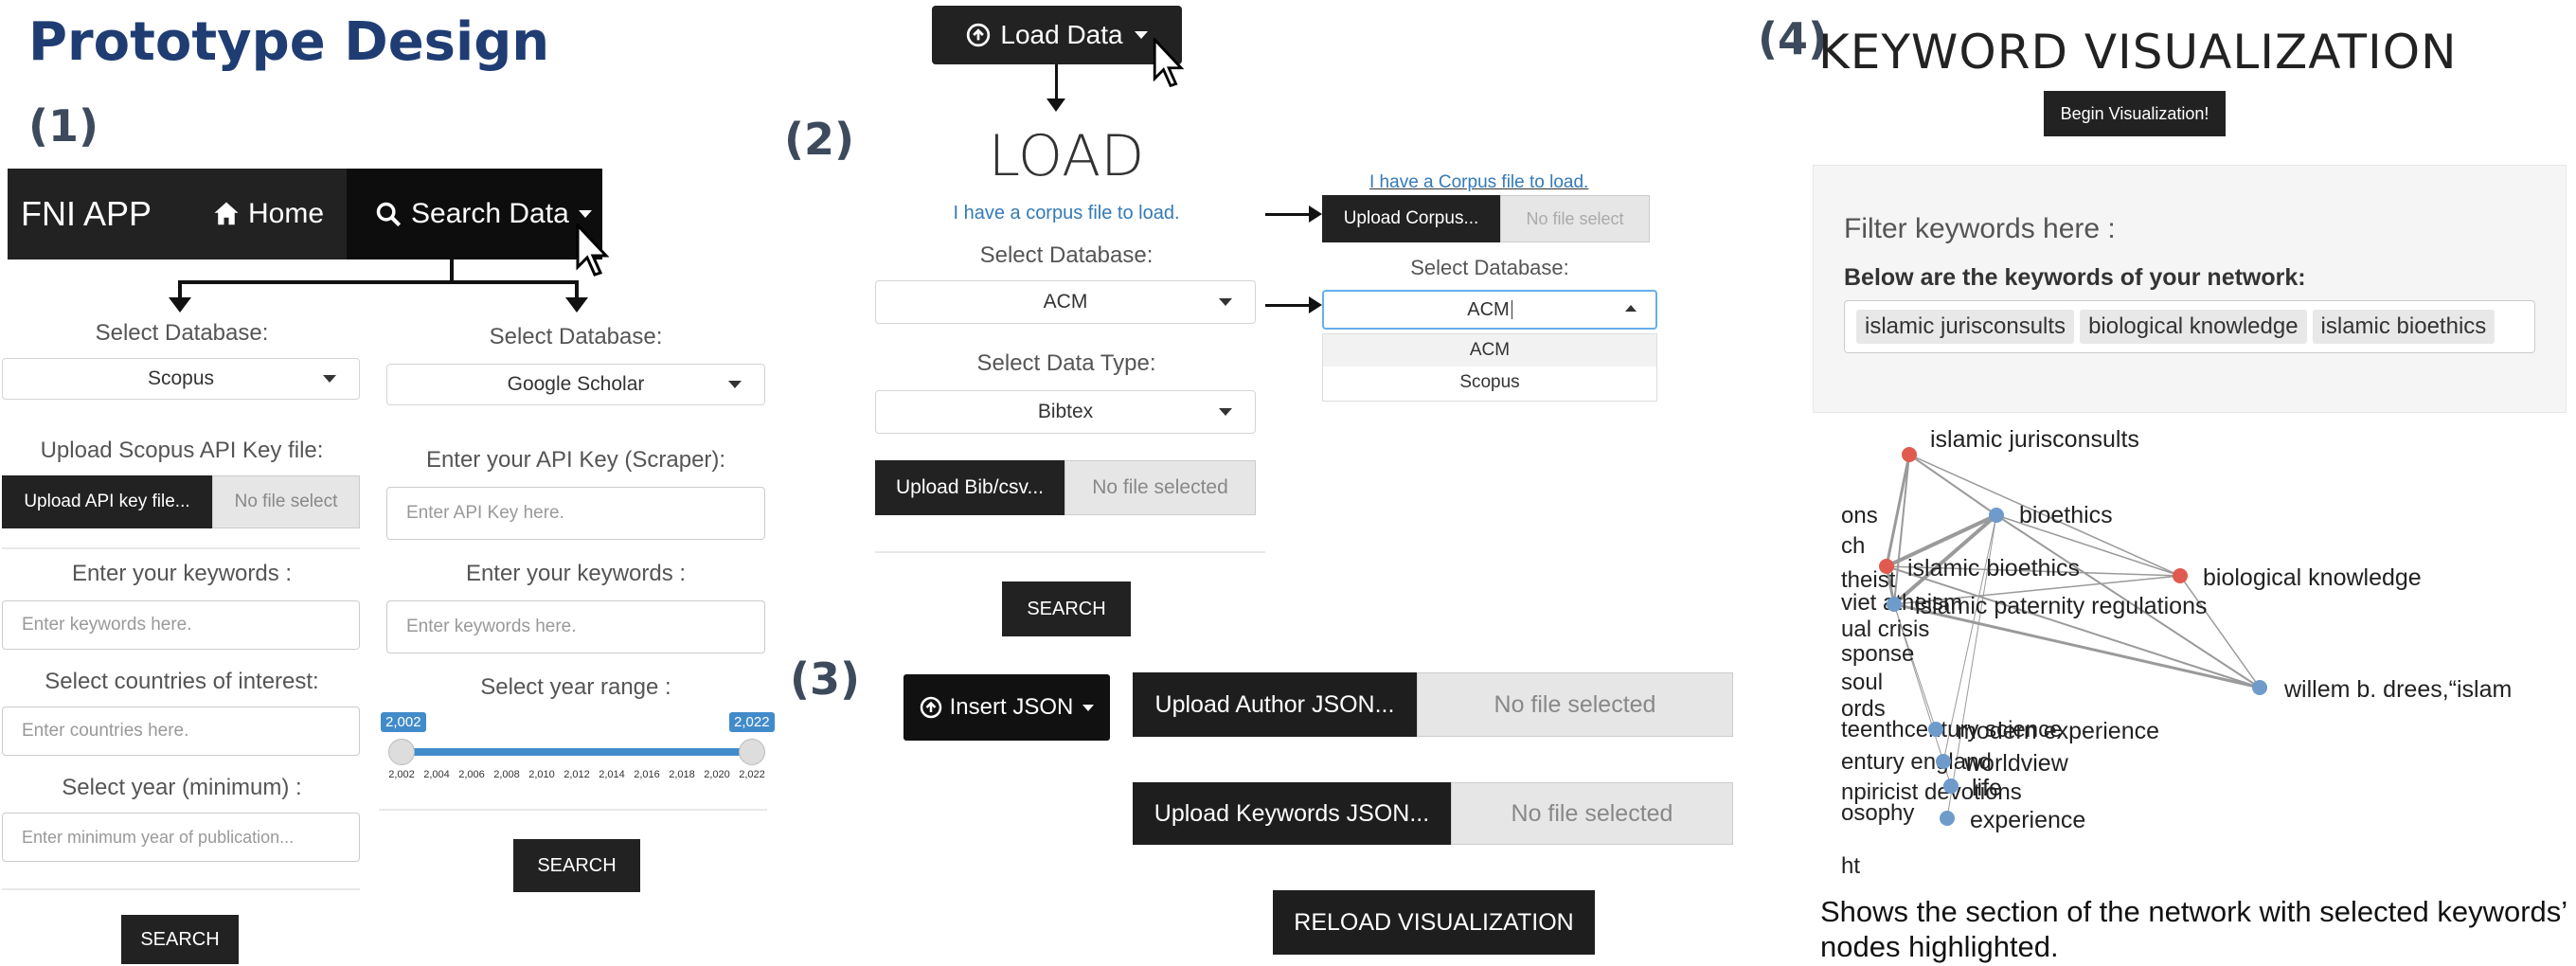 The height and width of the screenshot is (966, 2576). What do you see at coordinates (403, 722) in the screenshot?
I see `slider-min-badge: 2,002` at bounding box center [403, 722].